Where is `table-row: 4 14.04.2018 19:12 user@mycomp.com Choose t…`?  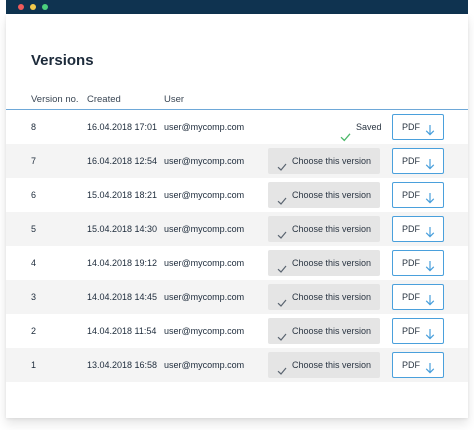
table-row: 4 14.04.2018 19:12 user@mycomp.com Choose t… is located at coordinates (237, 263).